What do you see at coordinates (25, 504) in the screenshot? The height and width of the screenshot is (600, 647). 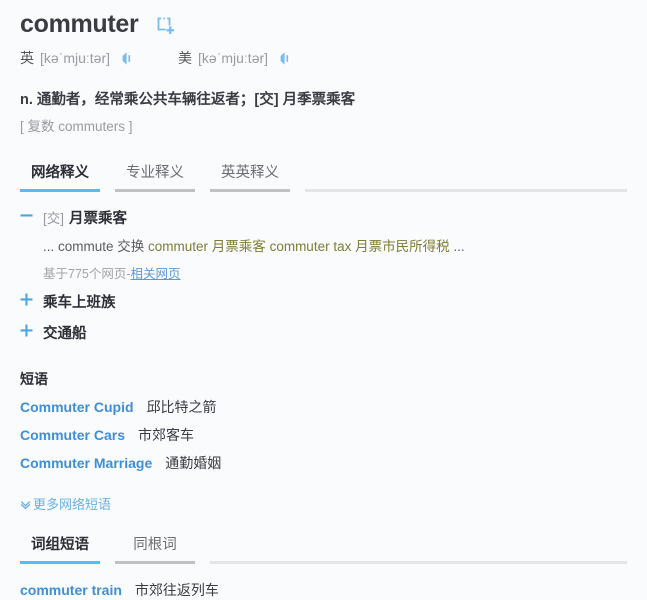 I see `chevron-down-icon` at bounding box center [25, 504].